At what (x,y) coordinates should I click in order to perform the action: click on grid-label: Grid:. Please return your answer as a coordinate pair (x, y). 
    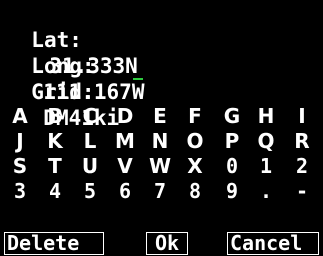
    Looking at the image, I should click on (63, 92).